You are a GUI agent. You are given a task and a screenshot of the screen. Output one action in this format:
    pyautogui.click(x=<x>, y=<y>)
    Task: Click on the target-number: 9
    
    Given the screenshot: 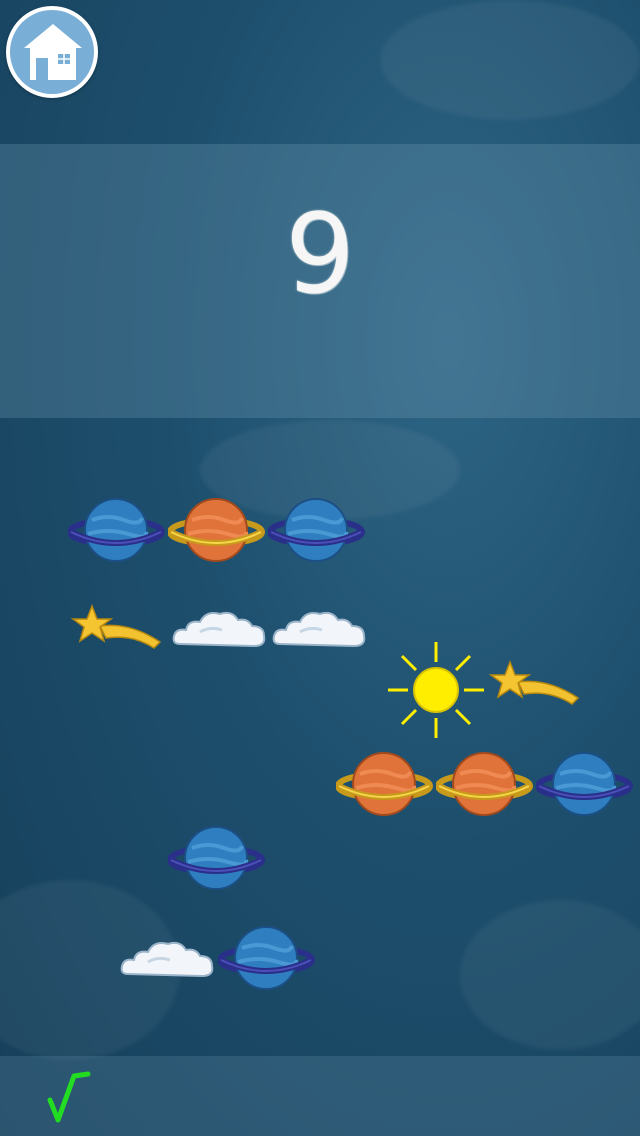 What is the action you would take?
    pyautogui.click(x=320, y=254)
    